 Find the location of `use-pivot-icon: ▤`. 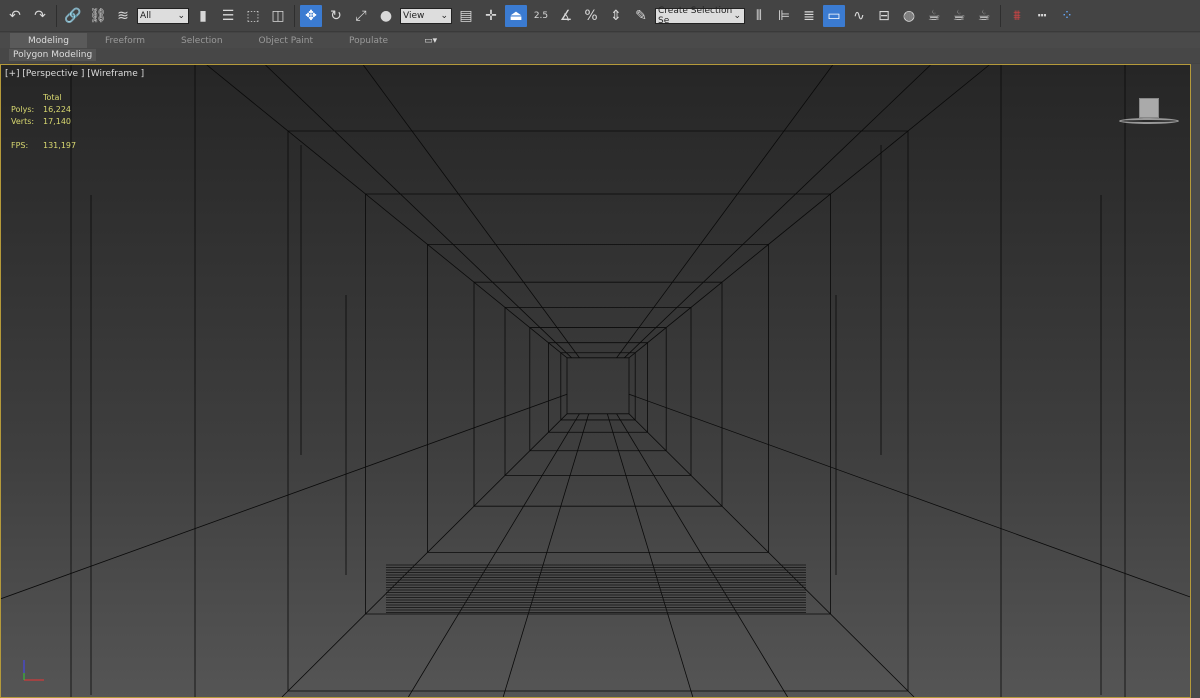

use-pivot-icon: ▤ is located at coordinates (466, 16).